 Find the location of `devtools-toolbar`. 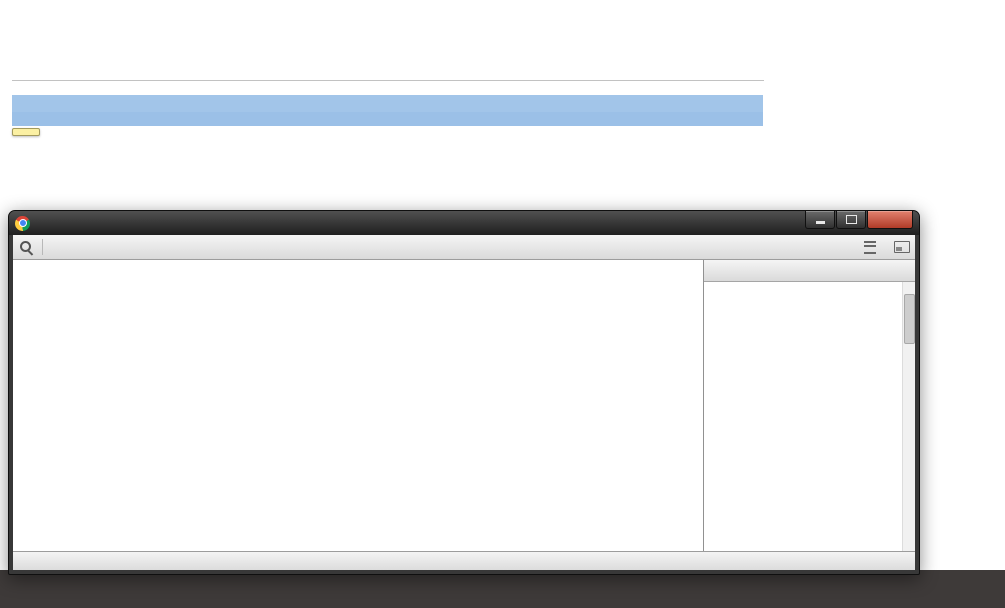

devtools-toolbar is located at coordinates (464, 247).